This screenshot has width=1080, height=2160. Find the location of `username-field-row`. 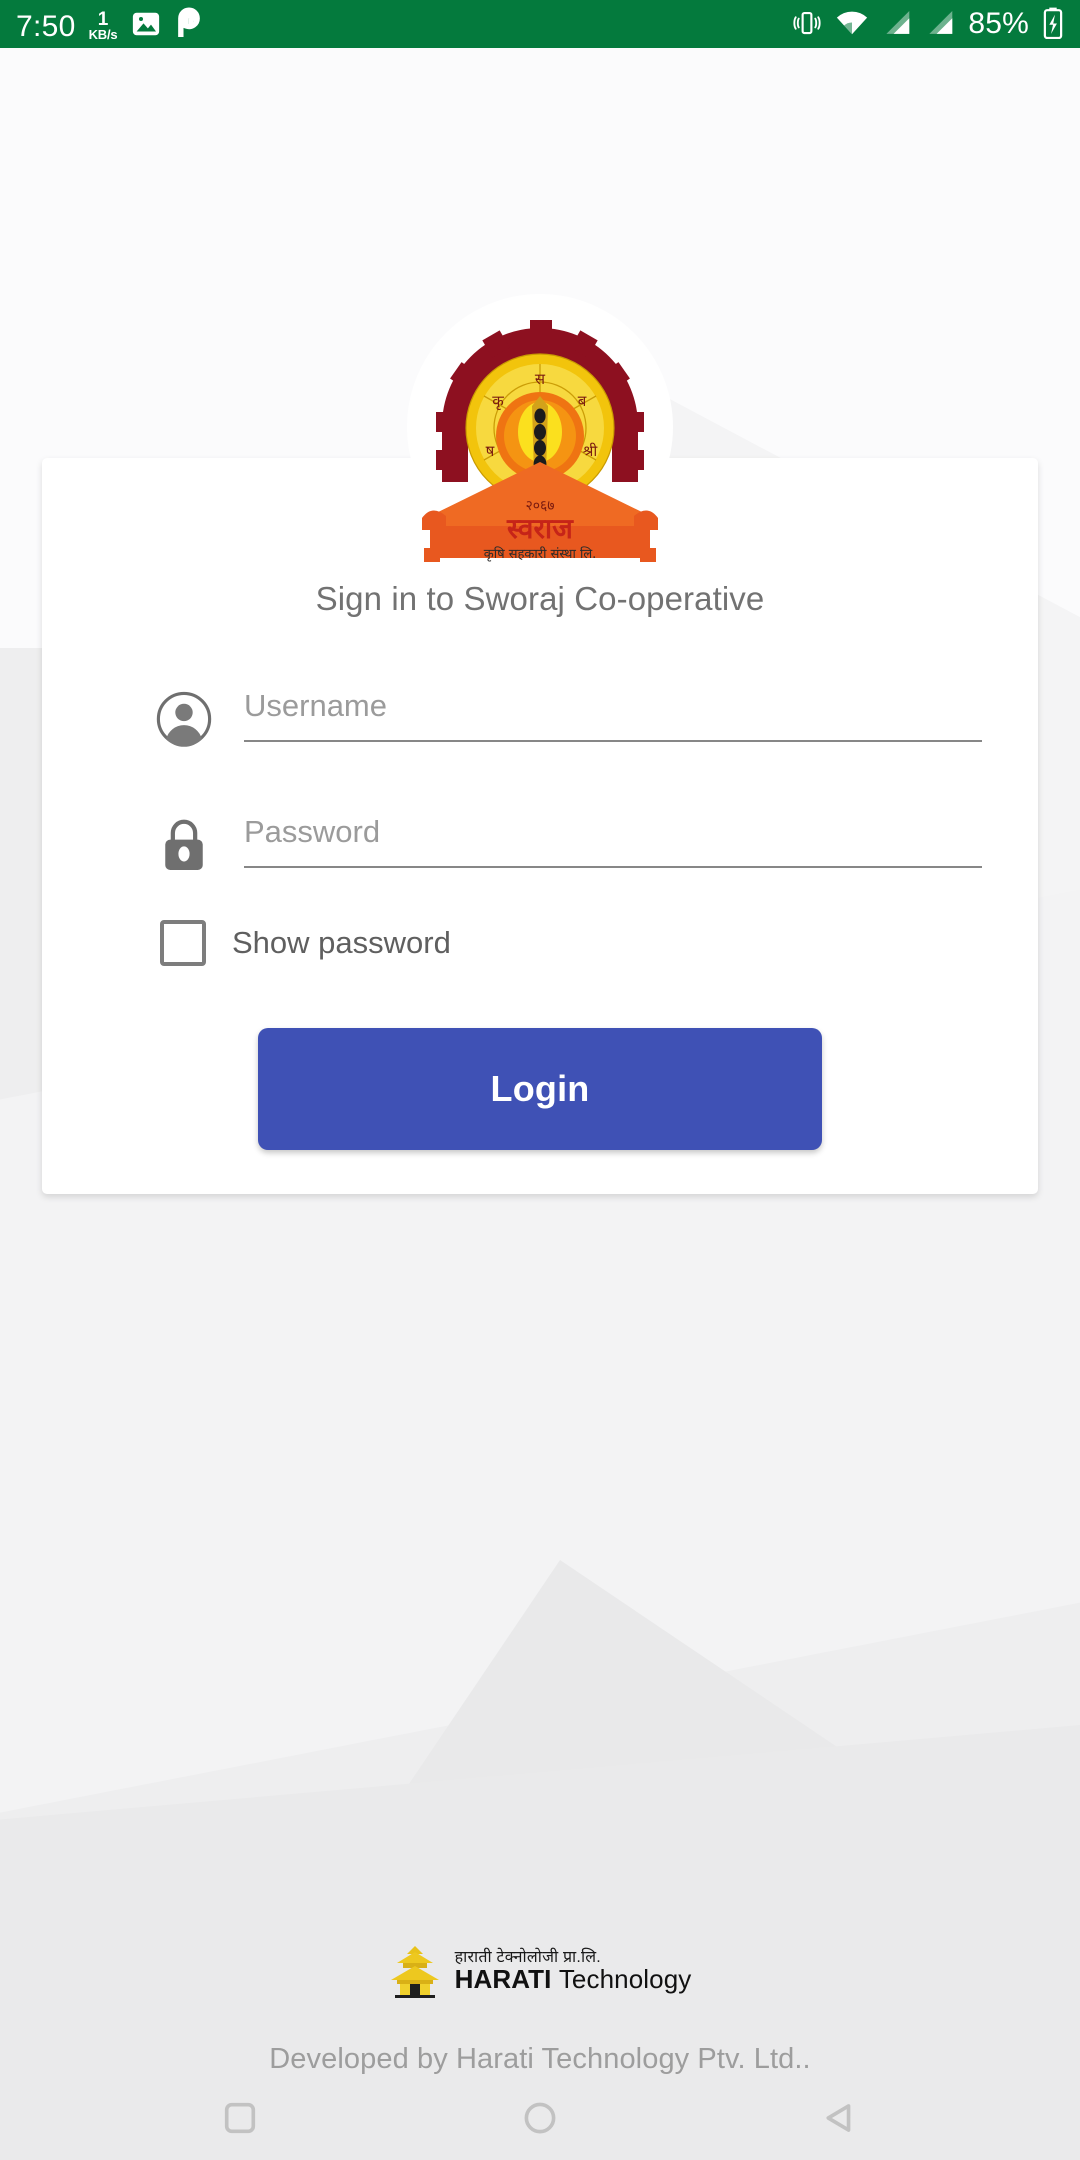

username-field-row is located at coordinates (567, 716).